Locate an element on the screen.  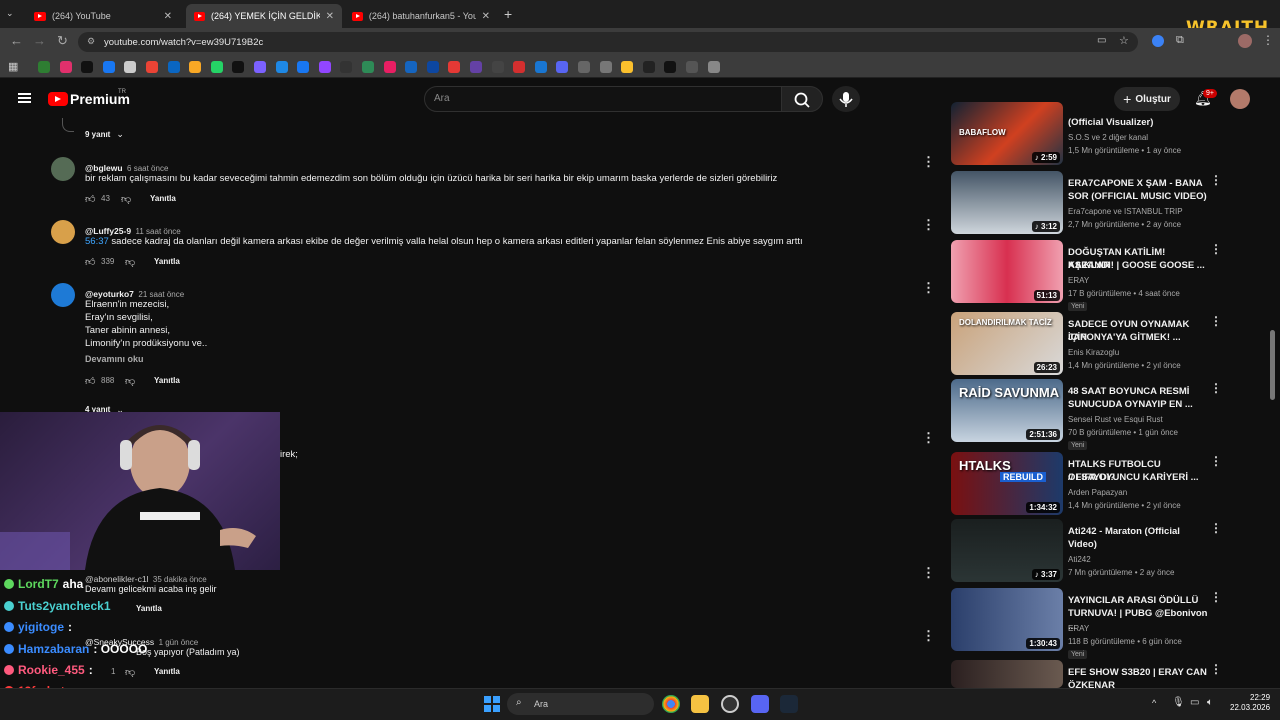
tab-search-chevron-icon: ⌄ is located at coordinates (10, 13).